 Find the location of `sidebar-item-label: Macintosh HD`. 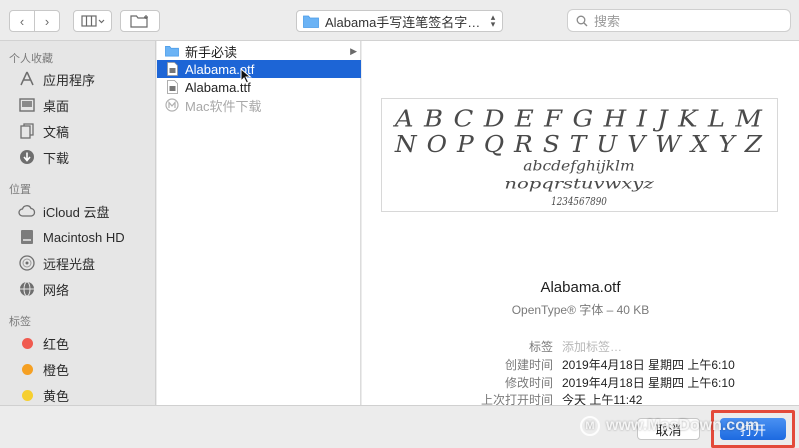

sidebar-item-label: Macintosh HD is located at coordinates (84, 237).